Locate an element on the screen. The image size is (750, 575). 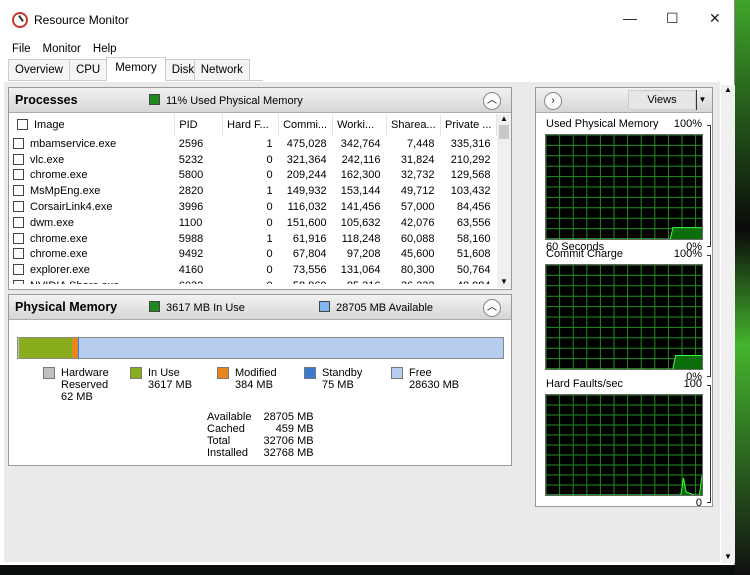
cell: 42,076 is located at coordinates (414, 223).